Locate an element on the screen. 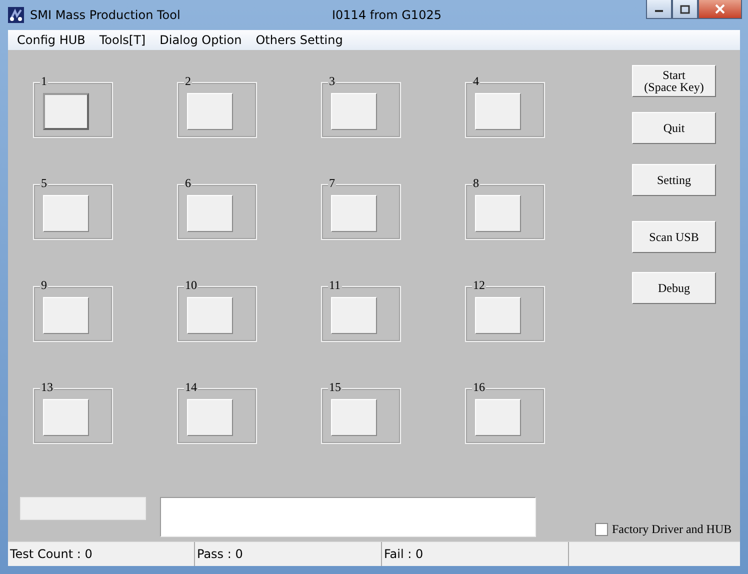 The height and width of the screenshot is (574, 748). action-button: Scan USB is located at coordinates (674, 237).